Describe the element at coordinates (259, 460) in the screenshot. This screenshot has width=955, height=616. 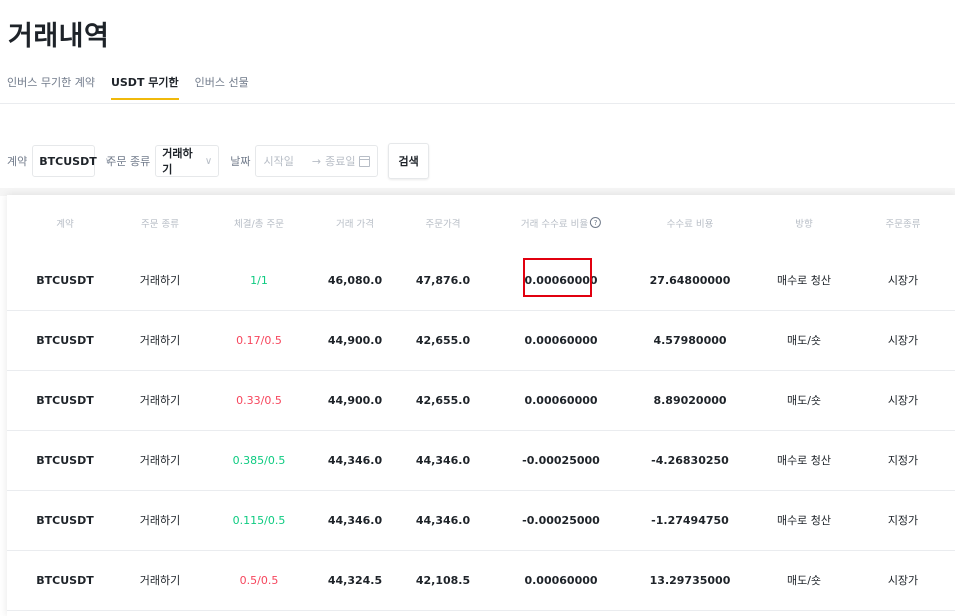
I see `cell-filled: 0.385/0.5` at that location.